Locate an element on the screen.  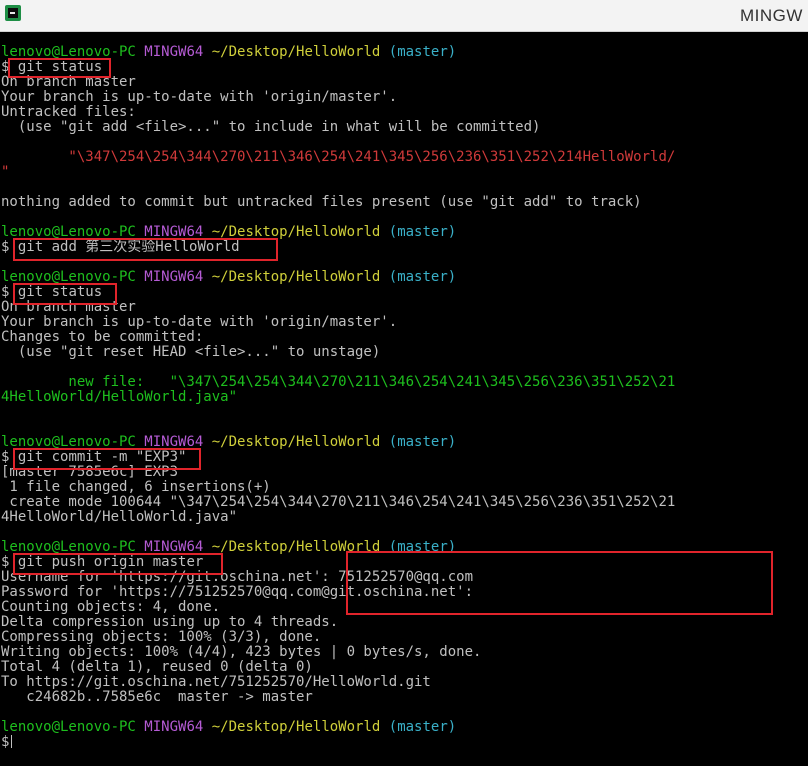
output-line: Total 4 (delta 1), reused 0 (delta 0) is located at coordinates (157, 667).